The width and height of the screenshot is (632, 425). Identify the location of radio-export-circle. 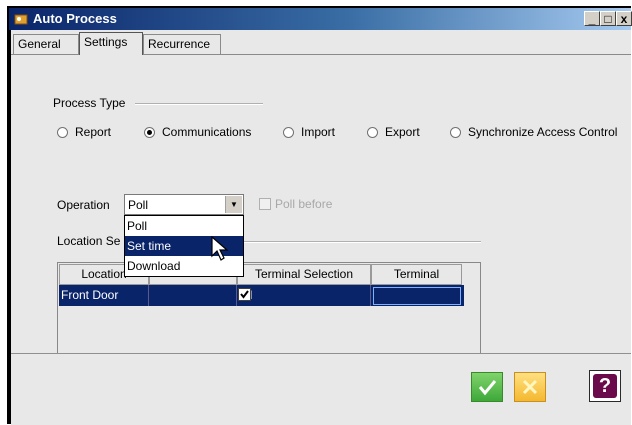
(372, 132).